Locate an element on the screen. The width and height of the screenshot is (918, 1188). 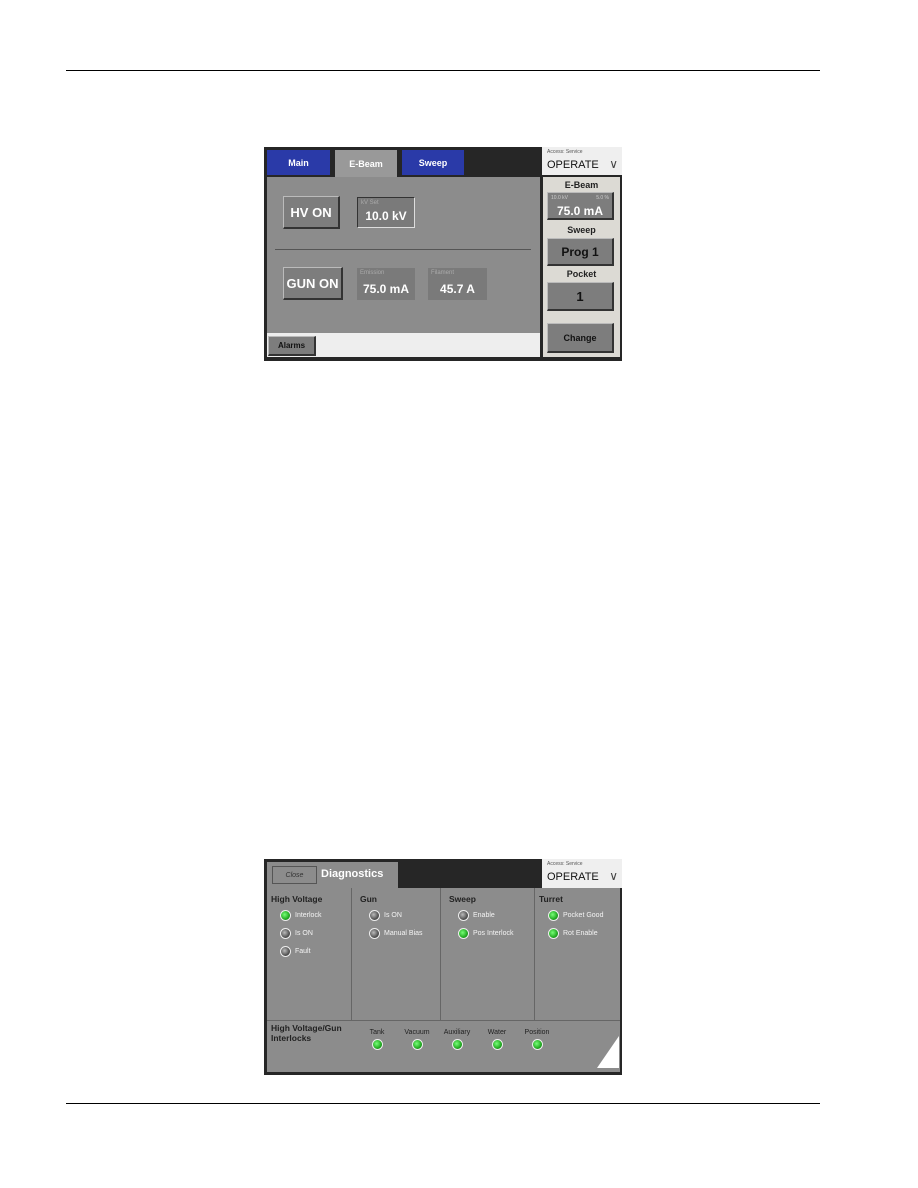
interlocks-title: High Voltage/Gun Interlocks is located at coordinates (306, 1033).